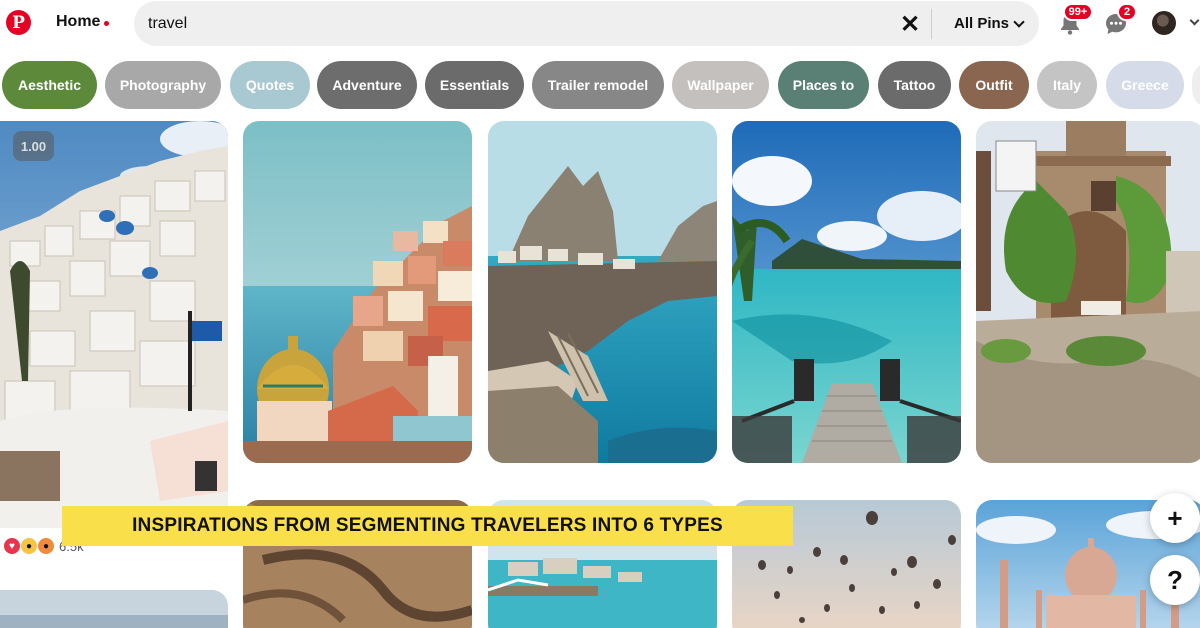  What do you see at coordinates (931, 24) in the screenshot?
I see `search-divider` at bounding box center [931, 24].